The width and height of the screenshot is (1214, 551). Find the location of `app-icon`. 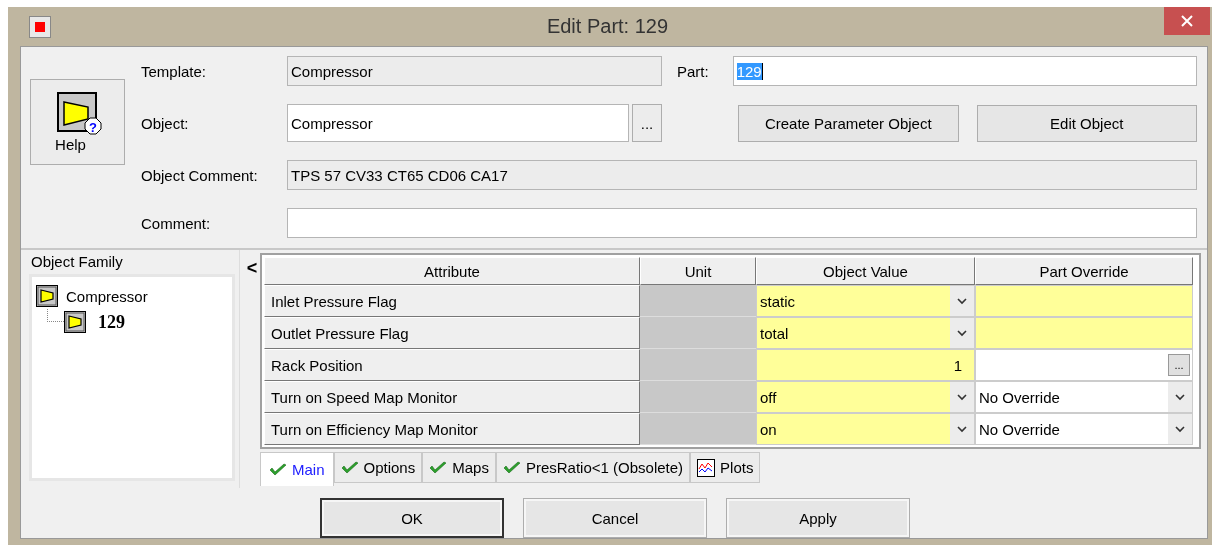

app-icon is located at coordinates (40, 26).